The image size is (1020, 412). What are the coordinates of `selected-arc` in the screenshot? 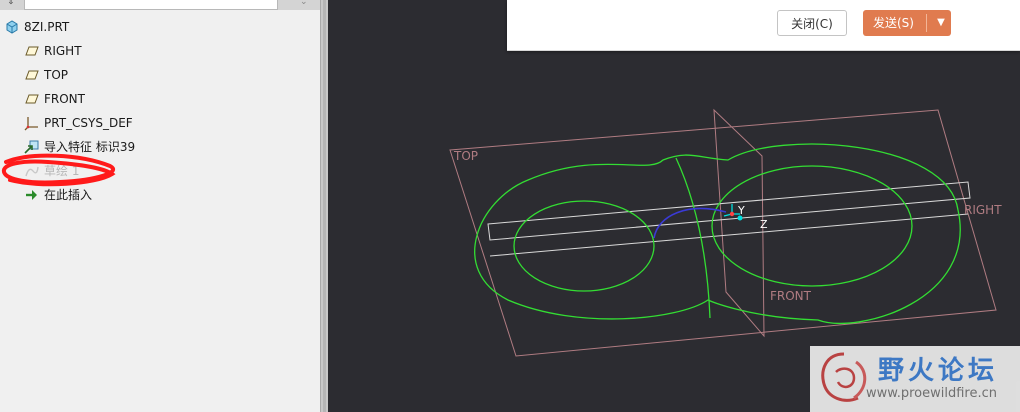 It's located at (690, 223).